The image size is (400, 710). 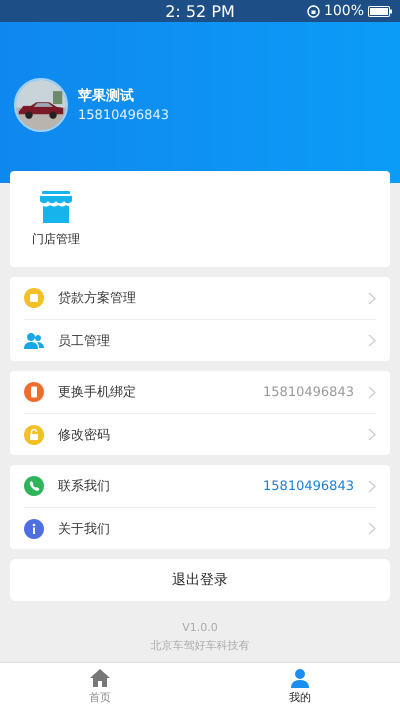 I want to click on battery-percent: 100%, so click(x=344, y=11).